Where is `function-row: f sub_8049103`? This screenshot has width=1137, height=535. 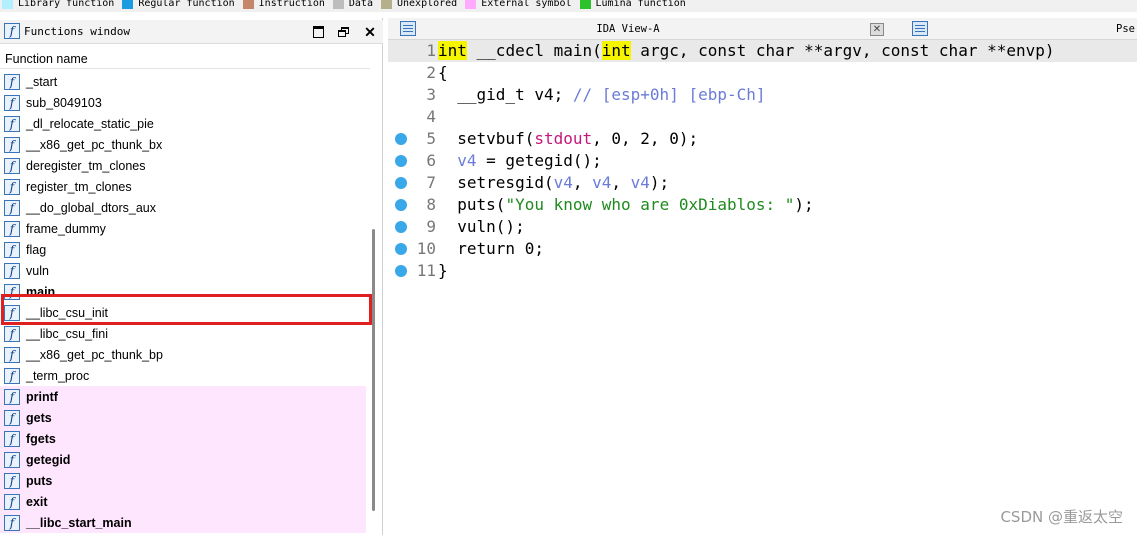 function-row: f sub_8049103 is located at coordinates (183, 102).